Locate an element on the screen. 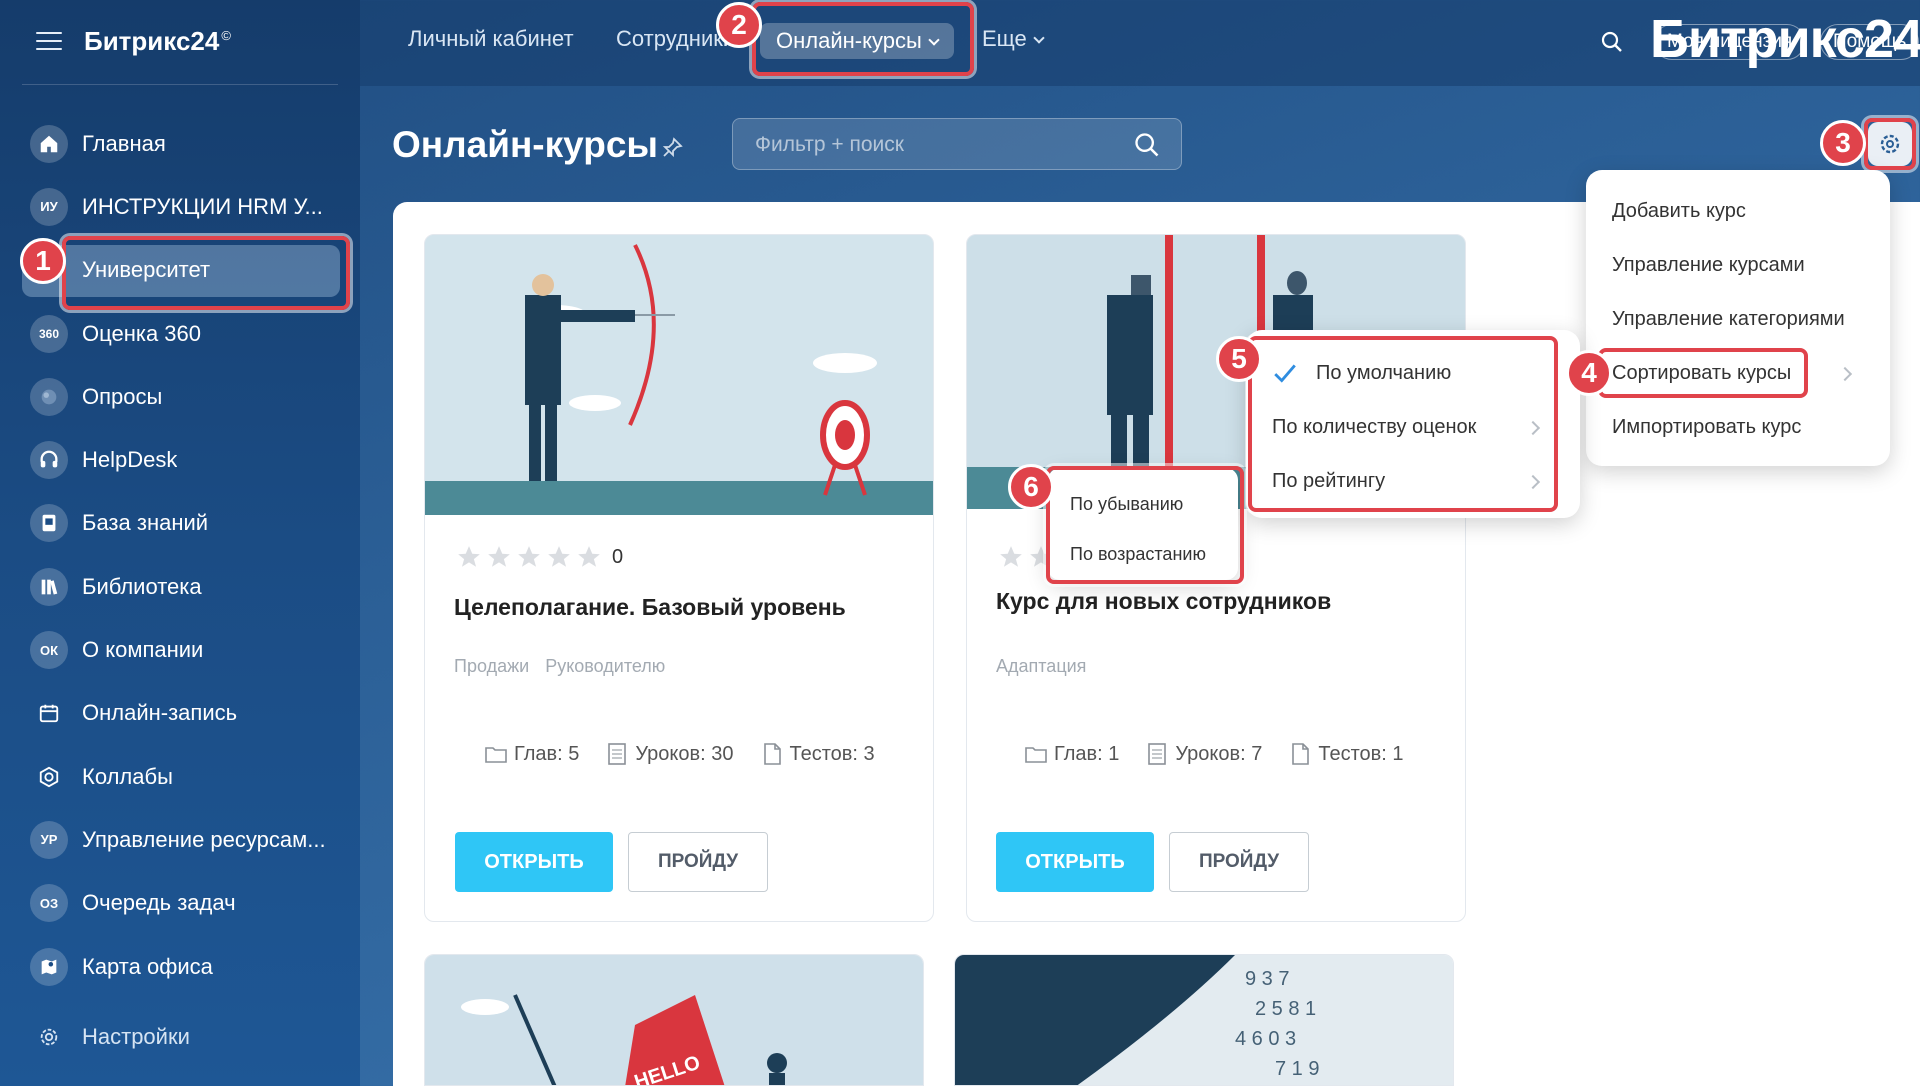  map-icon is located at coordinates (49, 966).